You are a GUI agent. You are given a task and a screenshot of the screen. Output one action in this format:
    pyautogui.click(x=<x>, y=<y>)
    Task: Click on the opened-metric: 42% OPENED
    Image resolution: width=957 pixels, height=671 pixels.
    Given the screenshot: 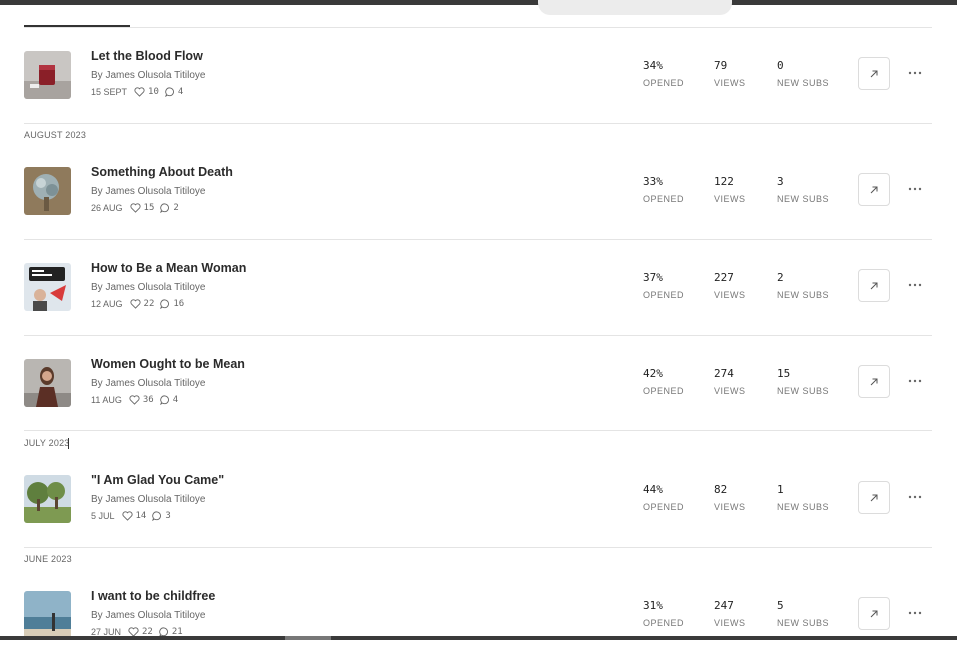 What is the action you would take?
    pyautogui.click(x=663, y=381)
    